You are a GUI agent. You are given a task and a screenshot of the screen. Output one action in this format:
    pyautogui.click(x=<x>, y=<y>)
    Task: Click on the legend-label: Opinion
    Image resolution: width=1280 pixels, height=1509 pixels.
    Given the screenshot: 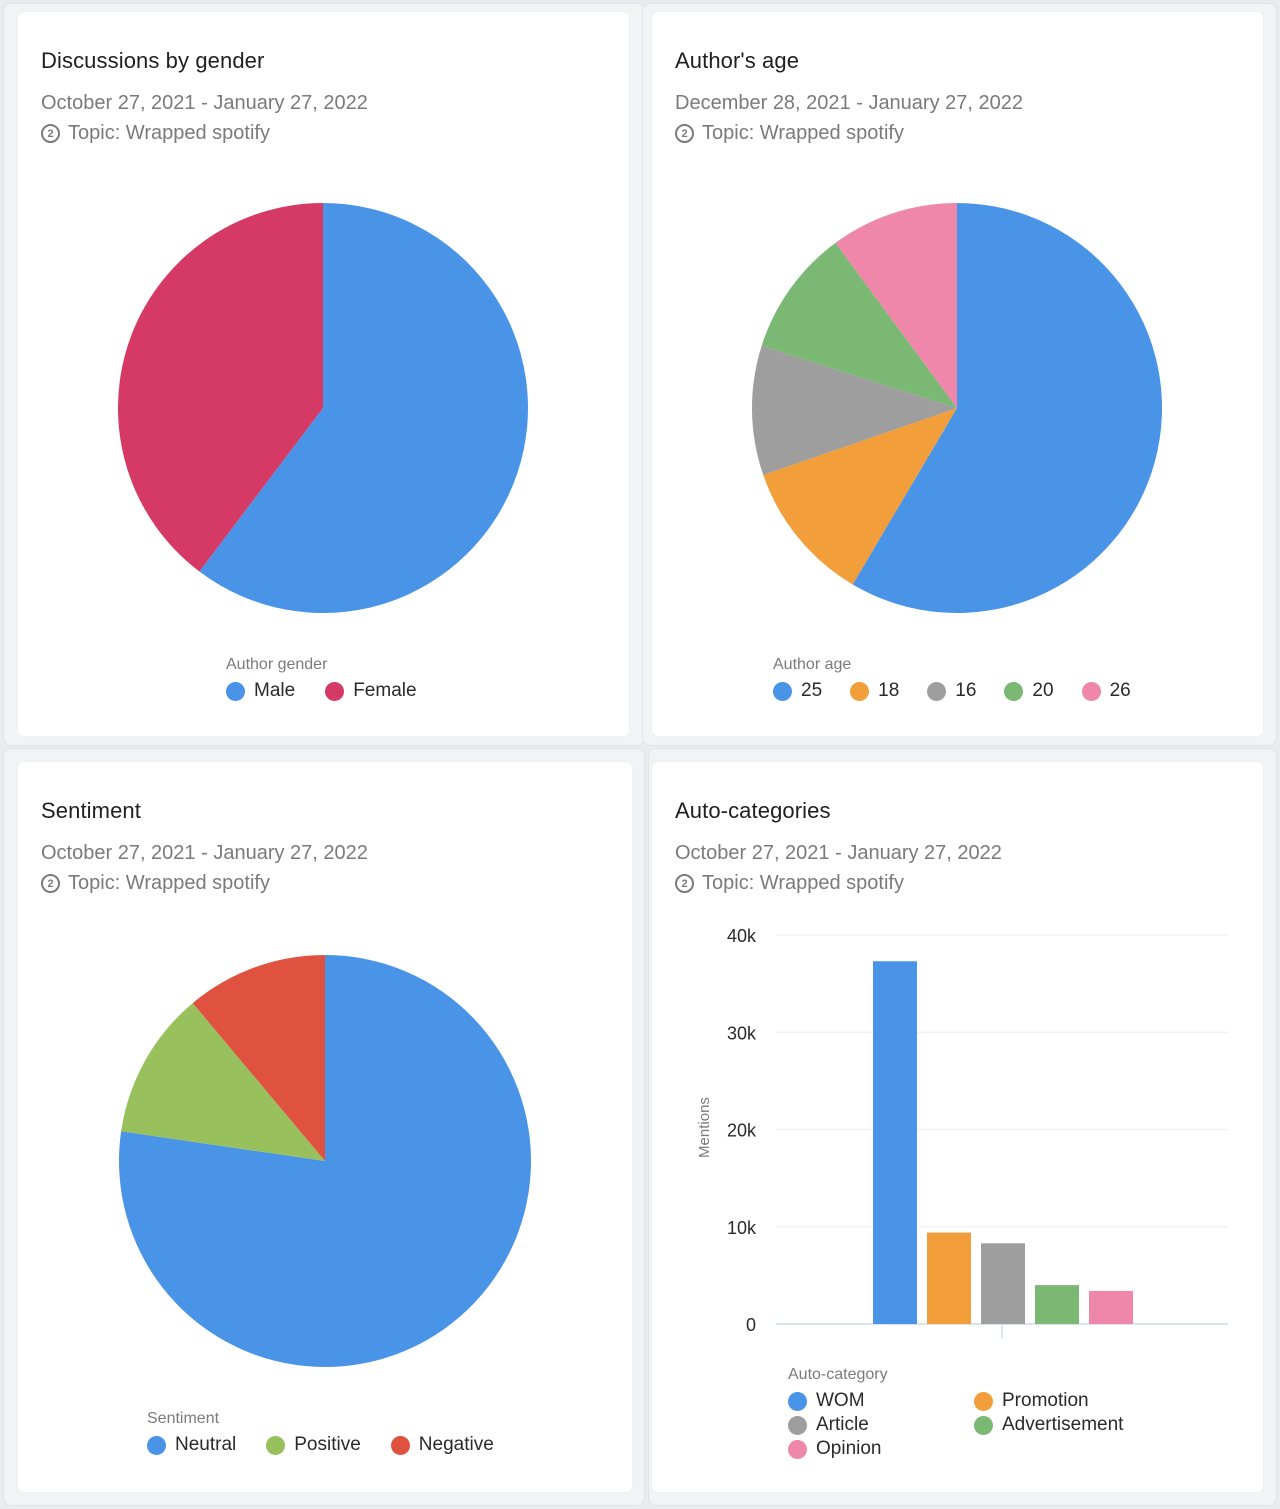 What is the action you would take?
    pyautogui.click(x=849, y=1448)
    